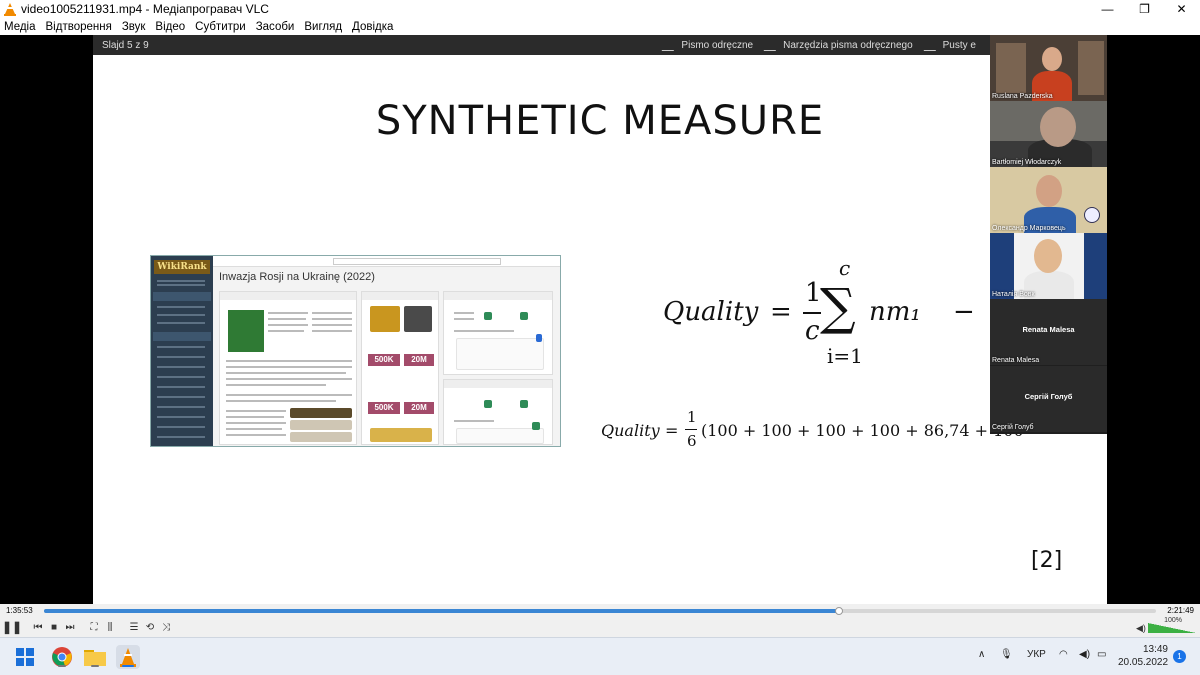 This screenshot has width=1200, height=675. Describe the element at coordinates (711, 312) in the screenshot. I see `formula-lhs: Quality` at that location.